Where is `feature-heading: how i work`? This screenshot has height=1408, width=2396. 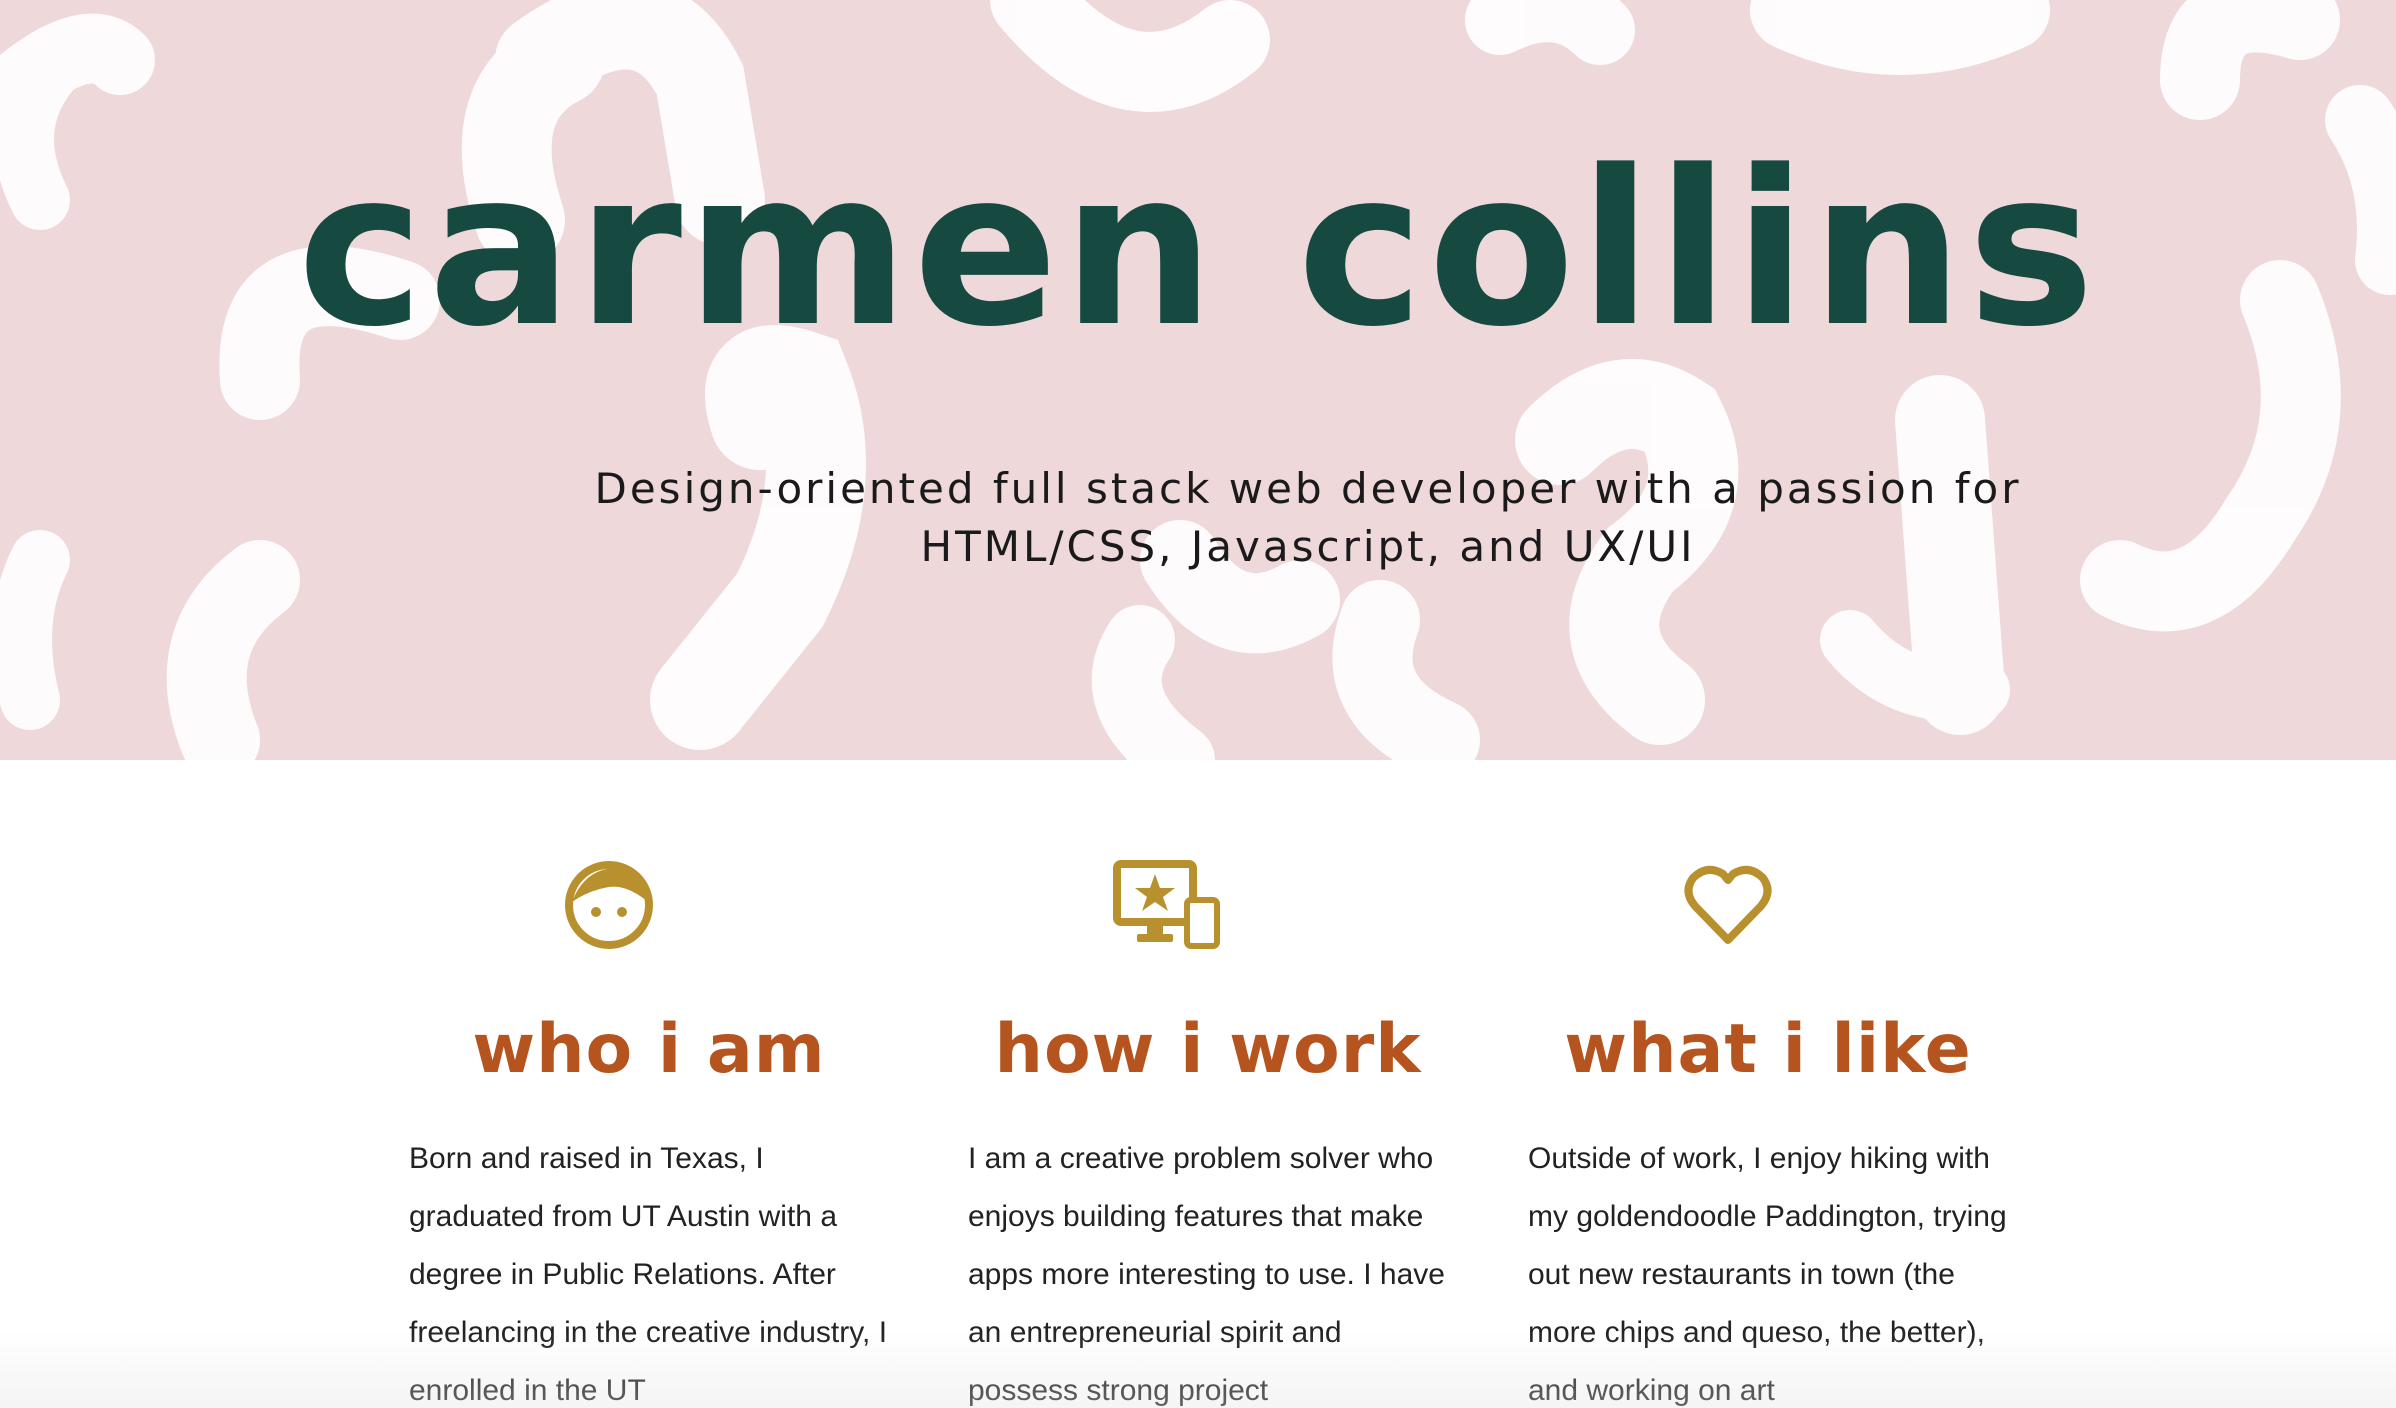
feature-heading: how i work is located at coordinates (1208, 1049).